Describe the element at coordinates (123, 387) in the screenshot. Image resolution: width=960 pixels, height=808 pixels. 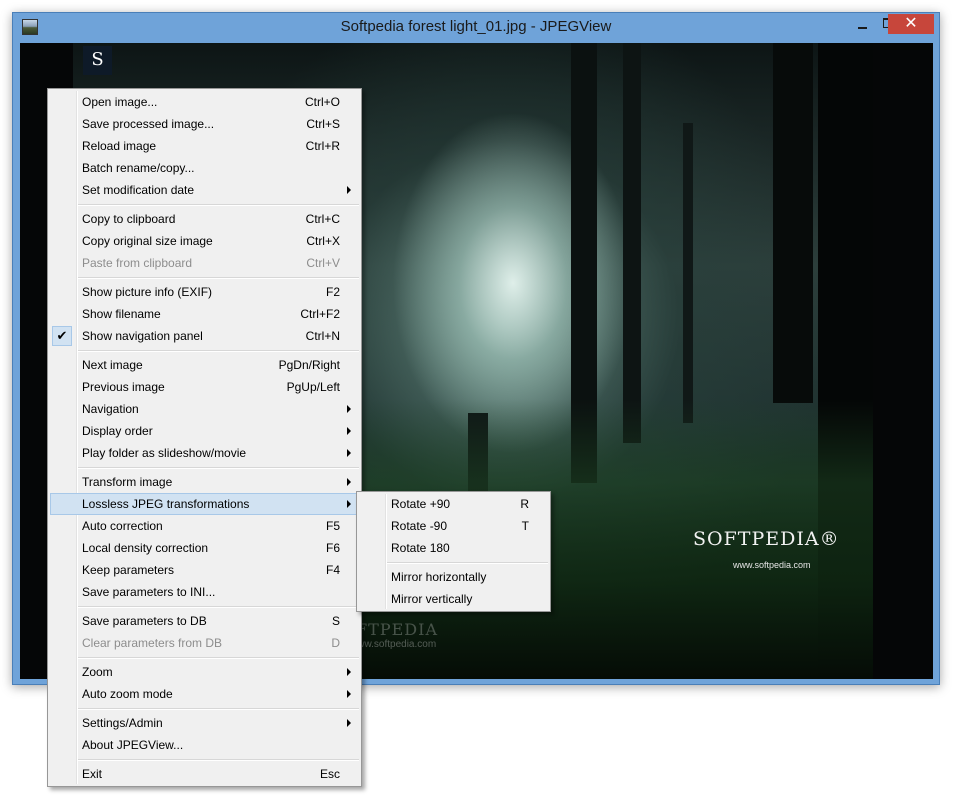
I see `menu-item-label: Previous image` at that location.